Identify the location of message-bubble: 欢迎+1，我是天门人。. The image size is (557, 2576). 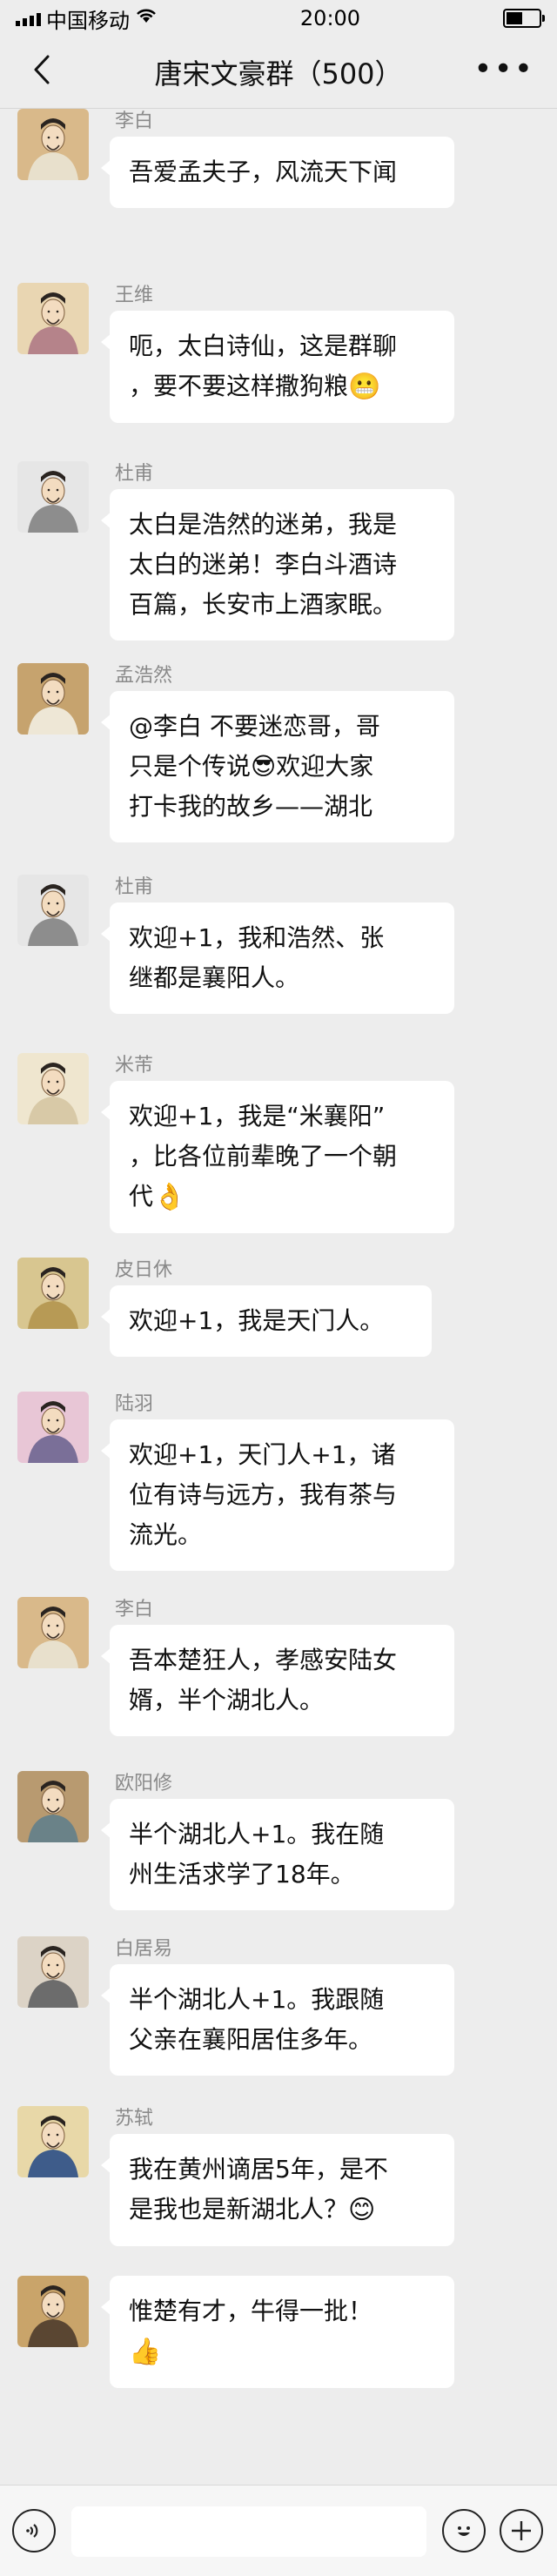
(266, 1321).